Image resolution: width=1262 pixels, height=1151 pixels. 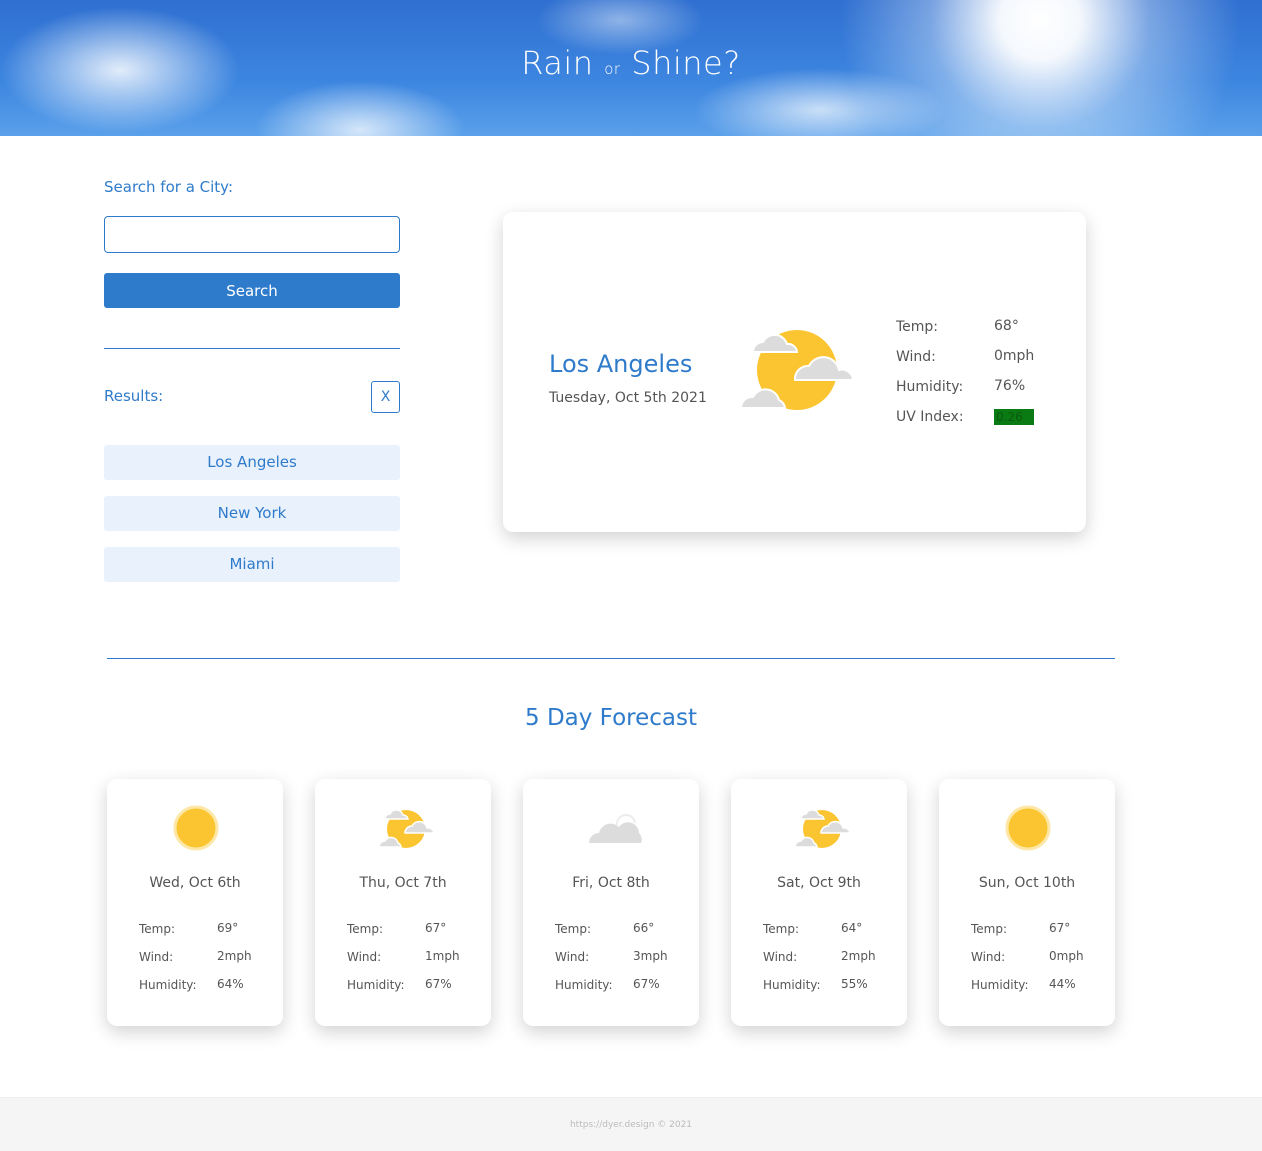 What do you see at coordinates (252, 234) in the screenshot?
I see `city-search-input` at bounding box center [252, 234].